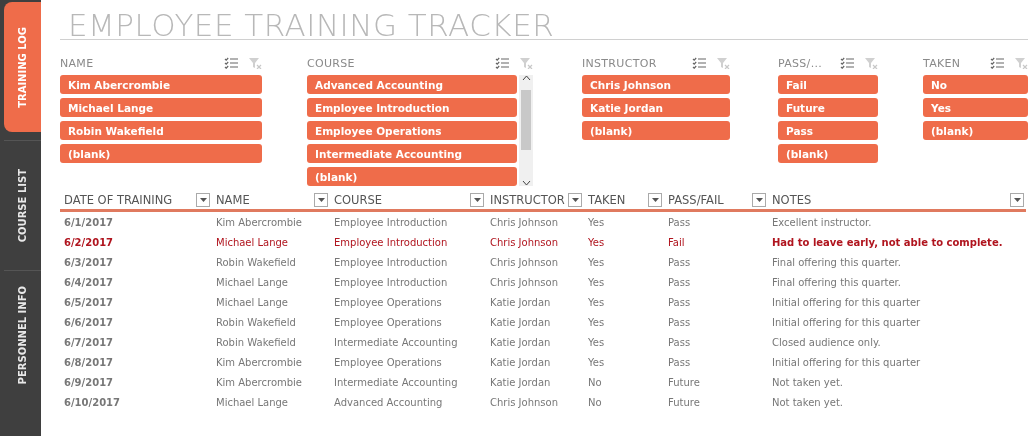  What do you see at coordinates (526, 78) in the screenshot?
I see `scroll-up-icon` at bounding box center [526, 78].